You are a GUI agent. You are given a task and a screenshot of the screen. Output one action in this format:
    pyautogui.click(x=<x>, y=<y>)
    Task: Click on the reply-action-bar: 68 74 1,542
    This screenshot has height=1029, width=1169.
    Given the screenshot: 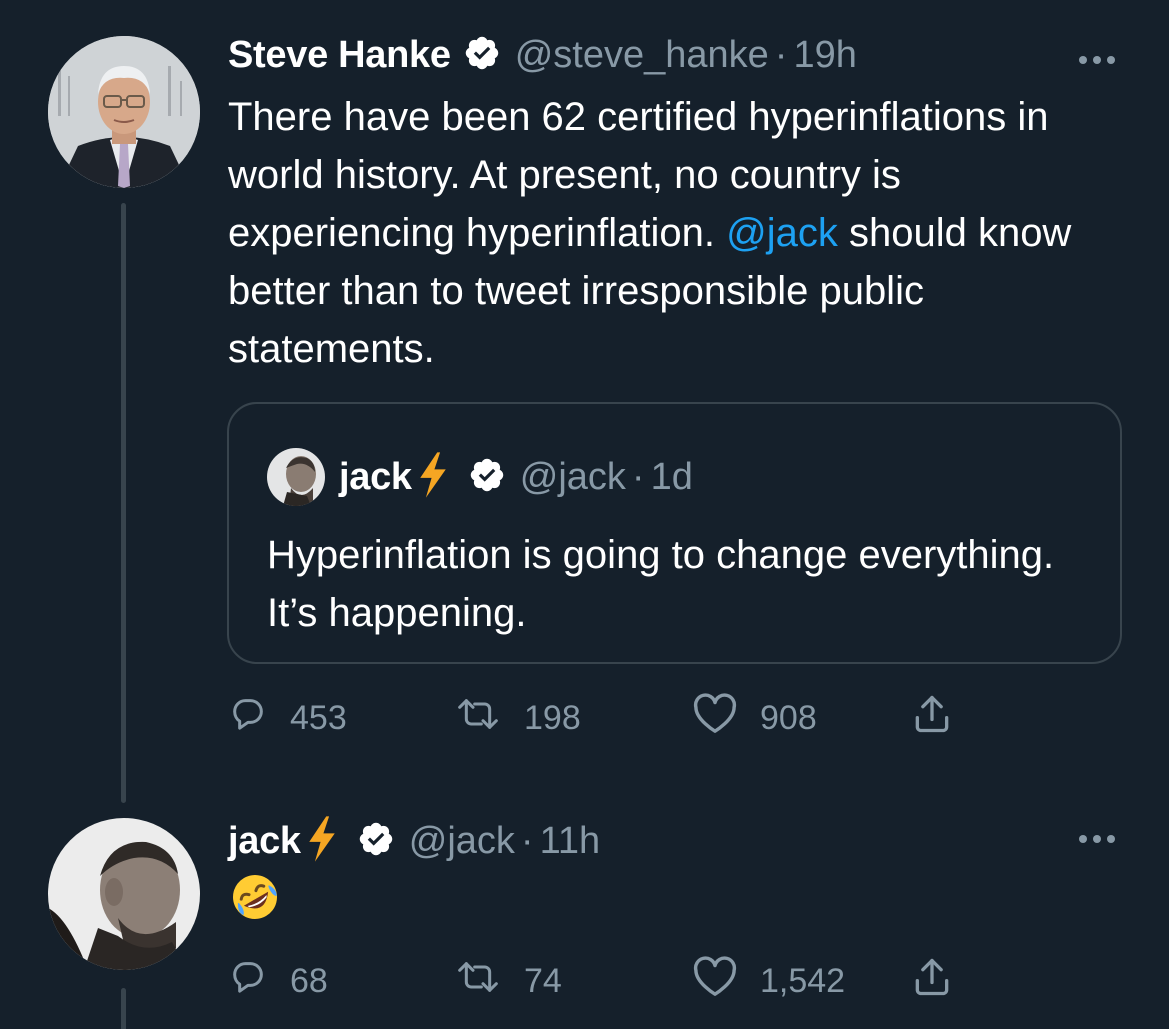 What is the action you would take?
    pyautogui.click(x=591, y=981)
    